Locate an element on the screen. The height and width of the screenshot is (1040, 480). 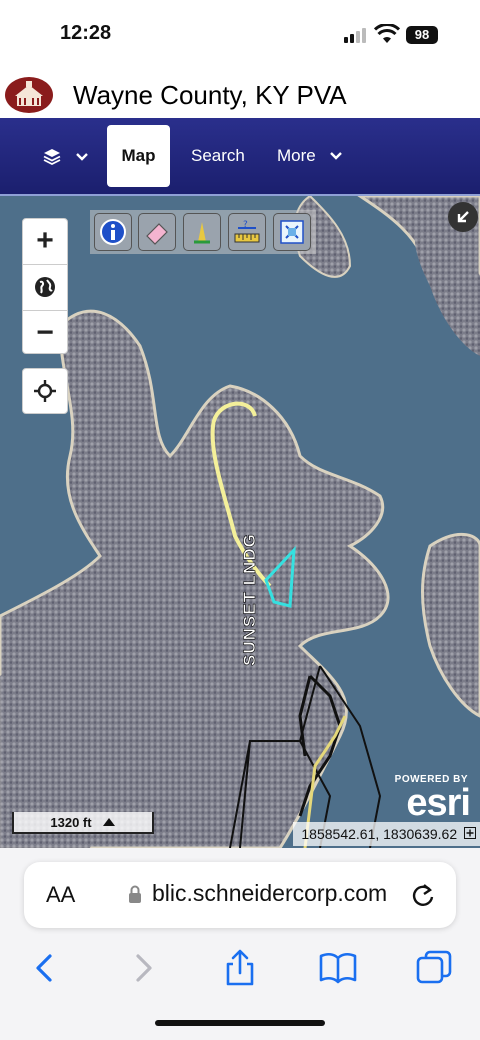
status-bar: 12:28 98 is located at coordinates (240, 35).